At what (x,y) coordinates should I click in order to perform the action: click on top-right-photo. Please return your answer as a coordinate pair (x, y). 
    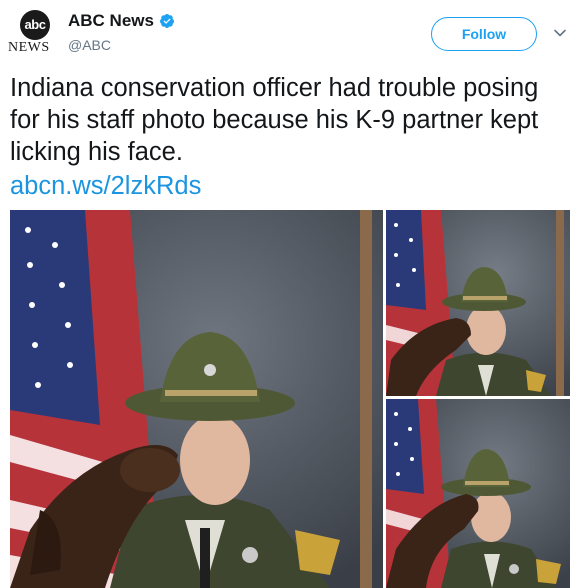
    Looking at the image, I should click on (478, 303).